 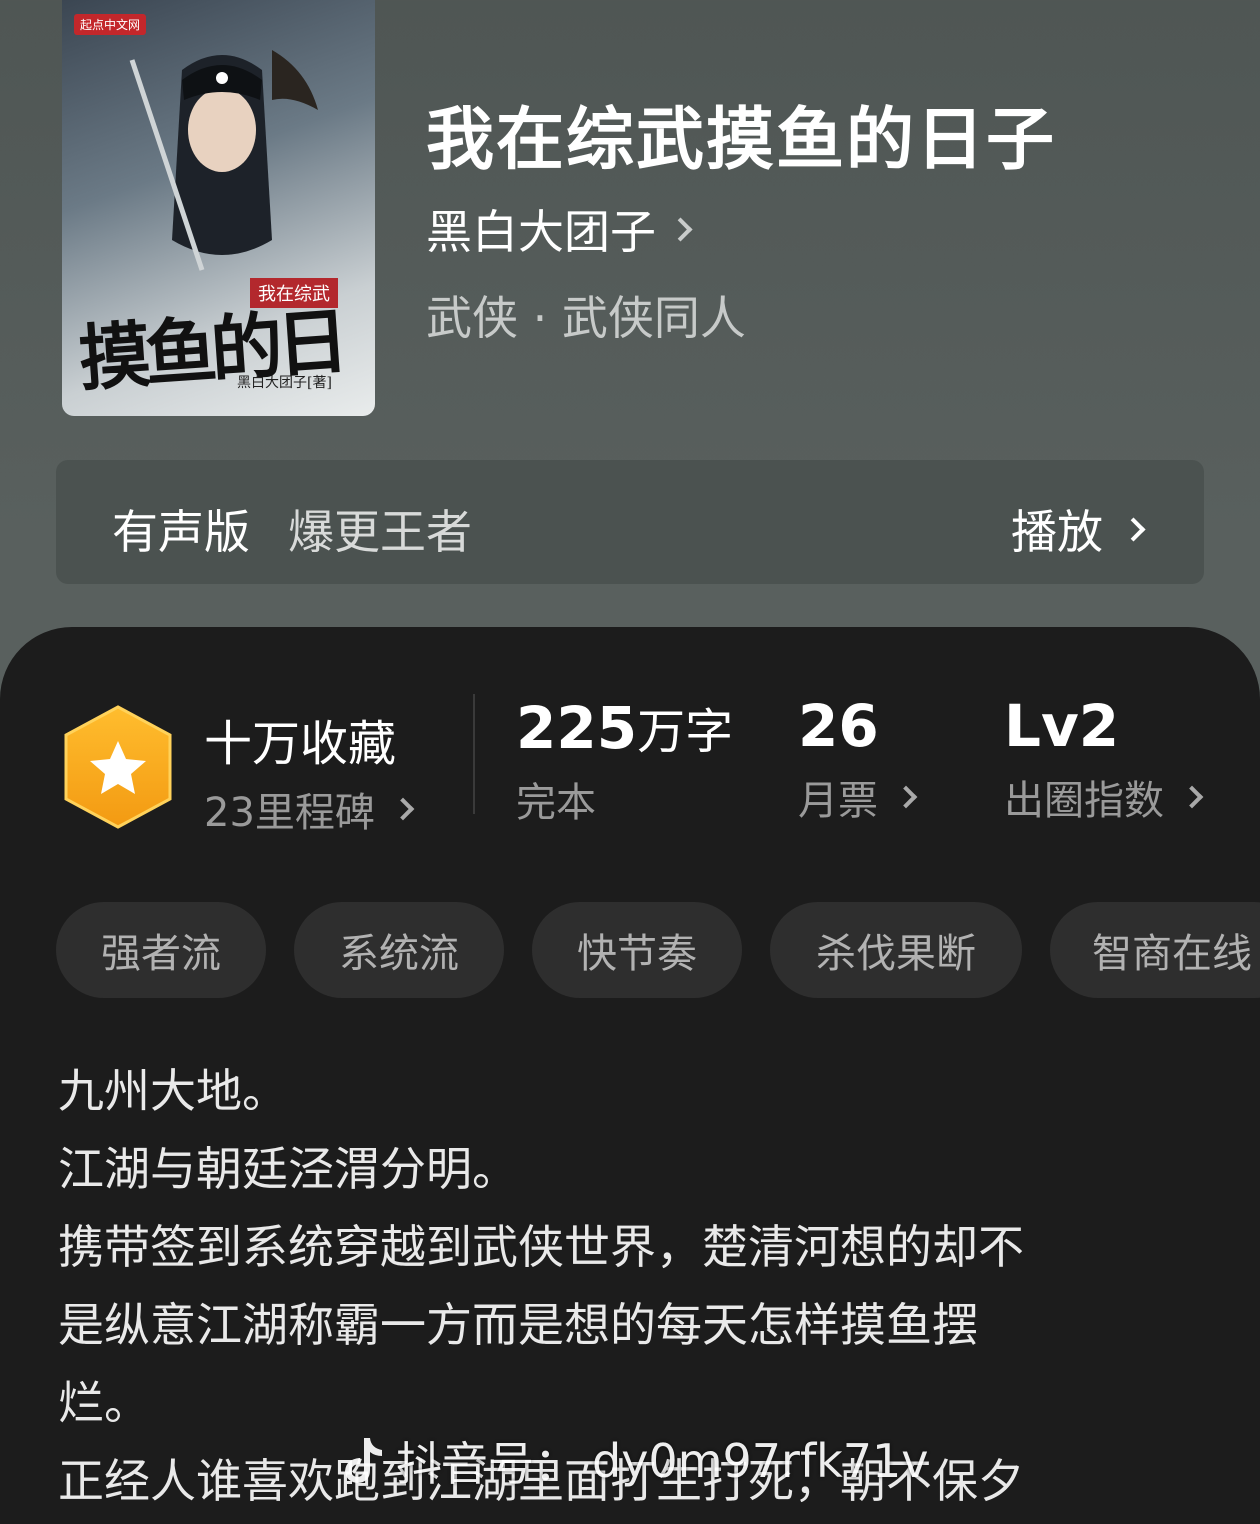 What do you see at coordinates (760, 1461) in the screenshot?
I see `watermark-id: dy0m97rfk71v` at bounding box center [760, 1461].